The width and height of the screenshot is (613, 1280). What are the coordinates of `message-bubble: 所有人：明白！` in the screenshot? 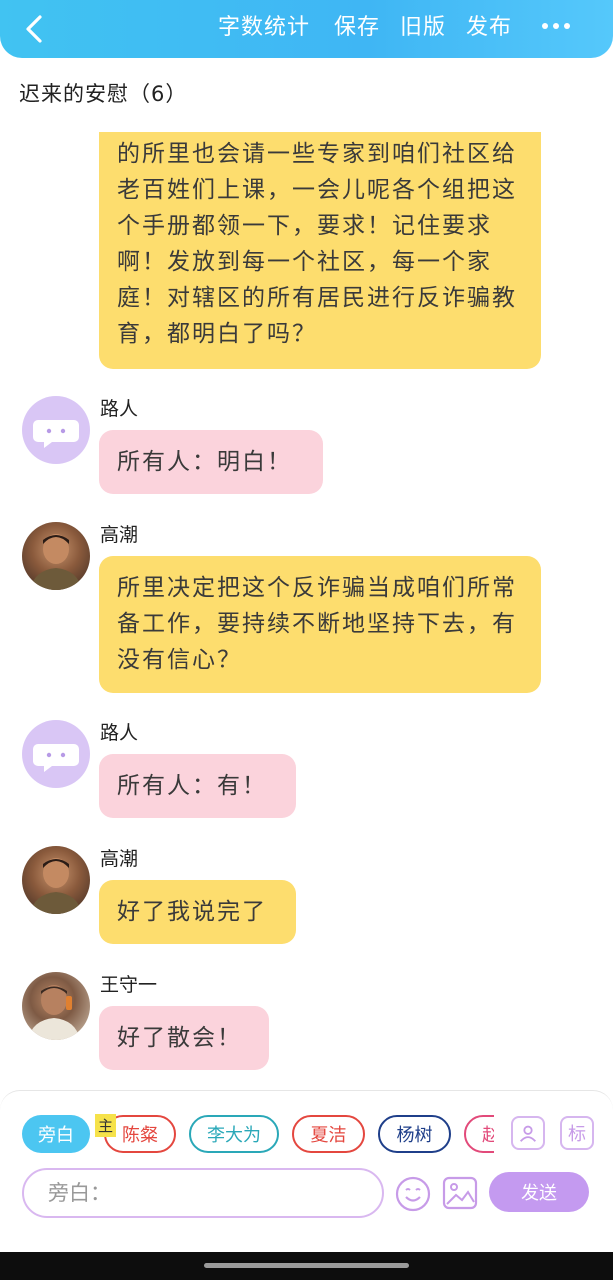 It's located at (211, 462).